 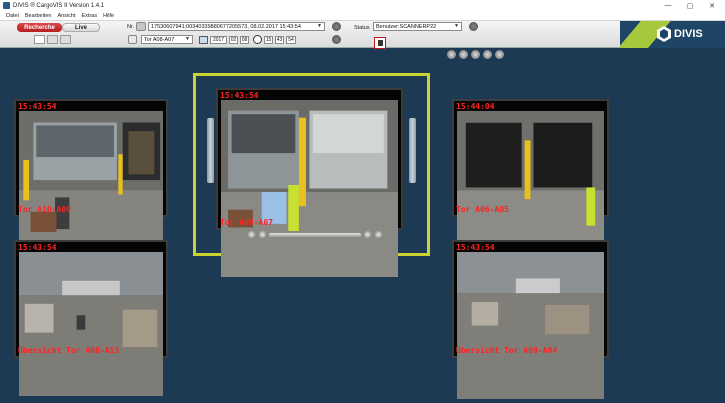 I want to click on camera-tile-a10-a09: 15:43:54 Tor A10-A09, so click(x=91, y=177).